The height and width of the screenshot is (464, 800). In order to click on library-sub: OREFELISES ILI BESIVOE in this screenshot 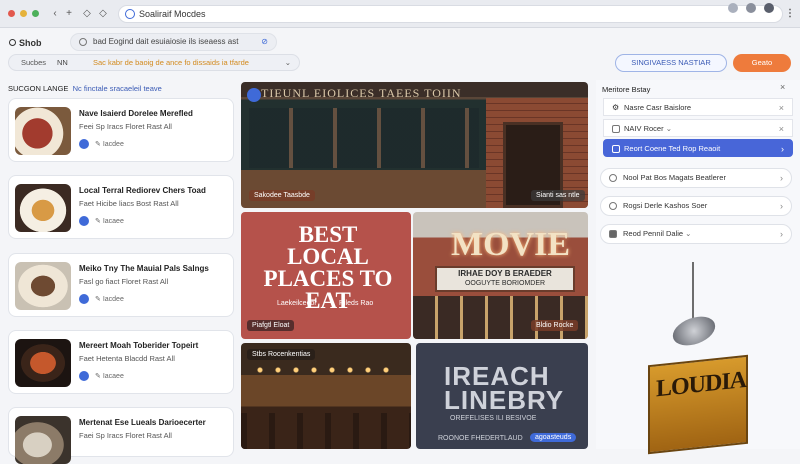, I will do `click(493, 418)`.